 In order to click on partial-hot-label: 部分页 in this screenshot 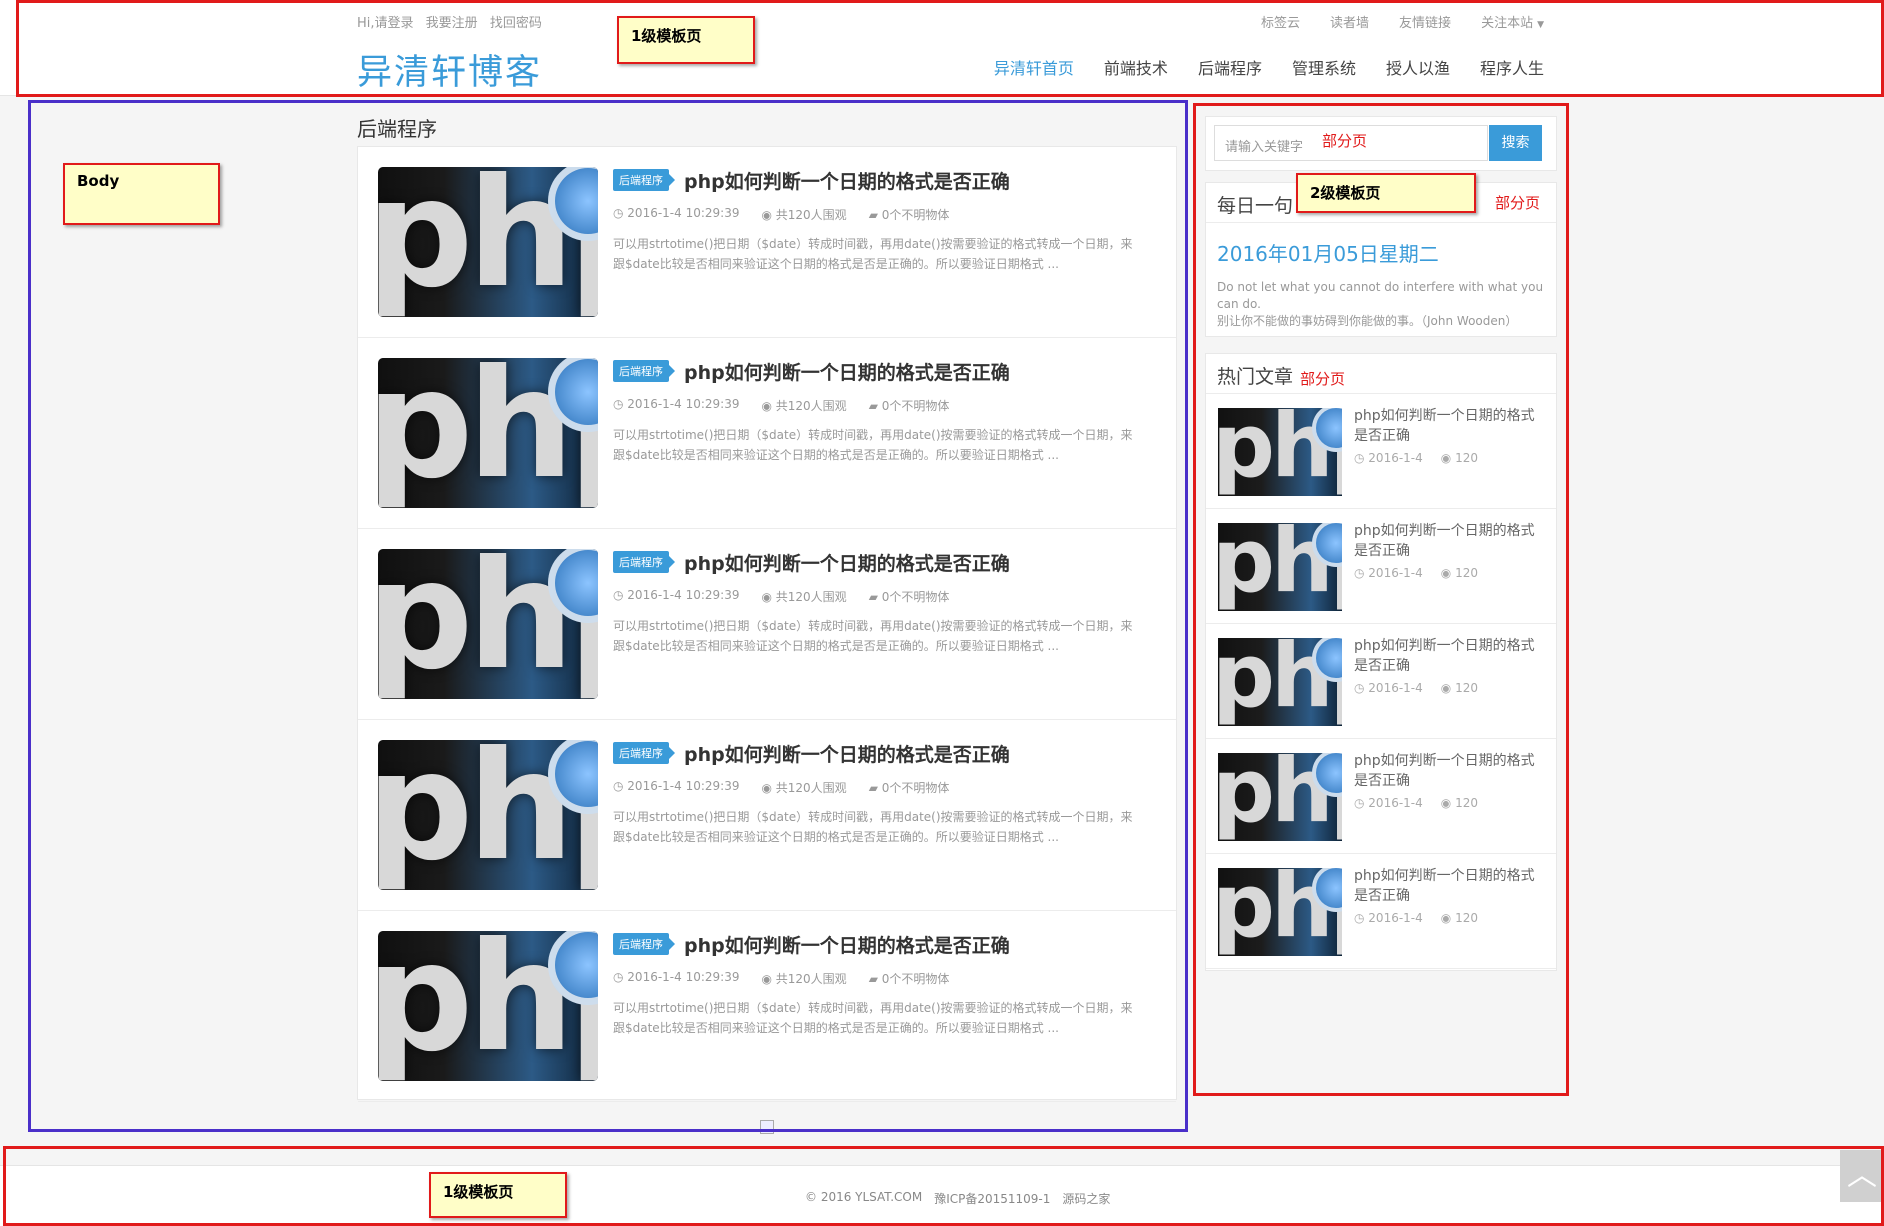, I will do `click(1323, 379)`.